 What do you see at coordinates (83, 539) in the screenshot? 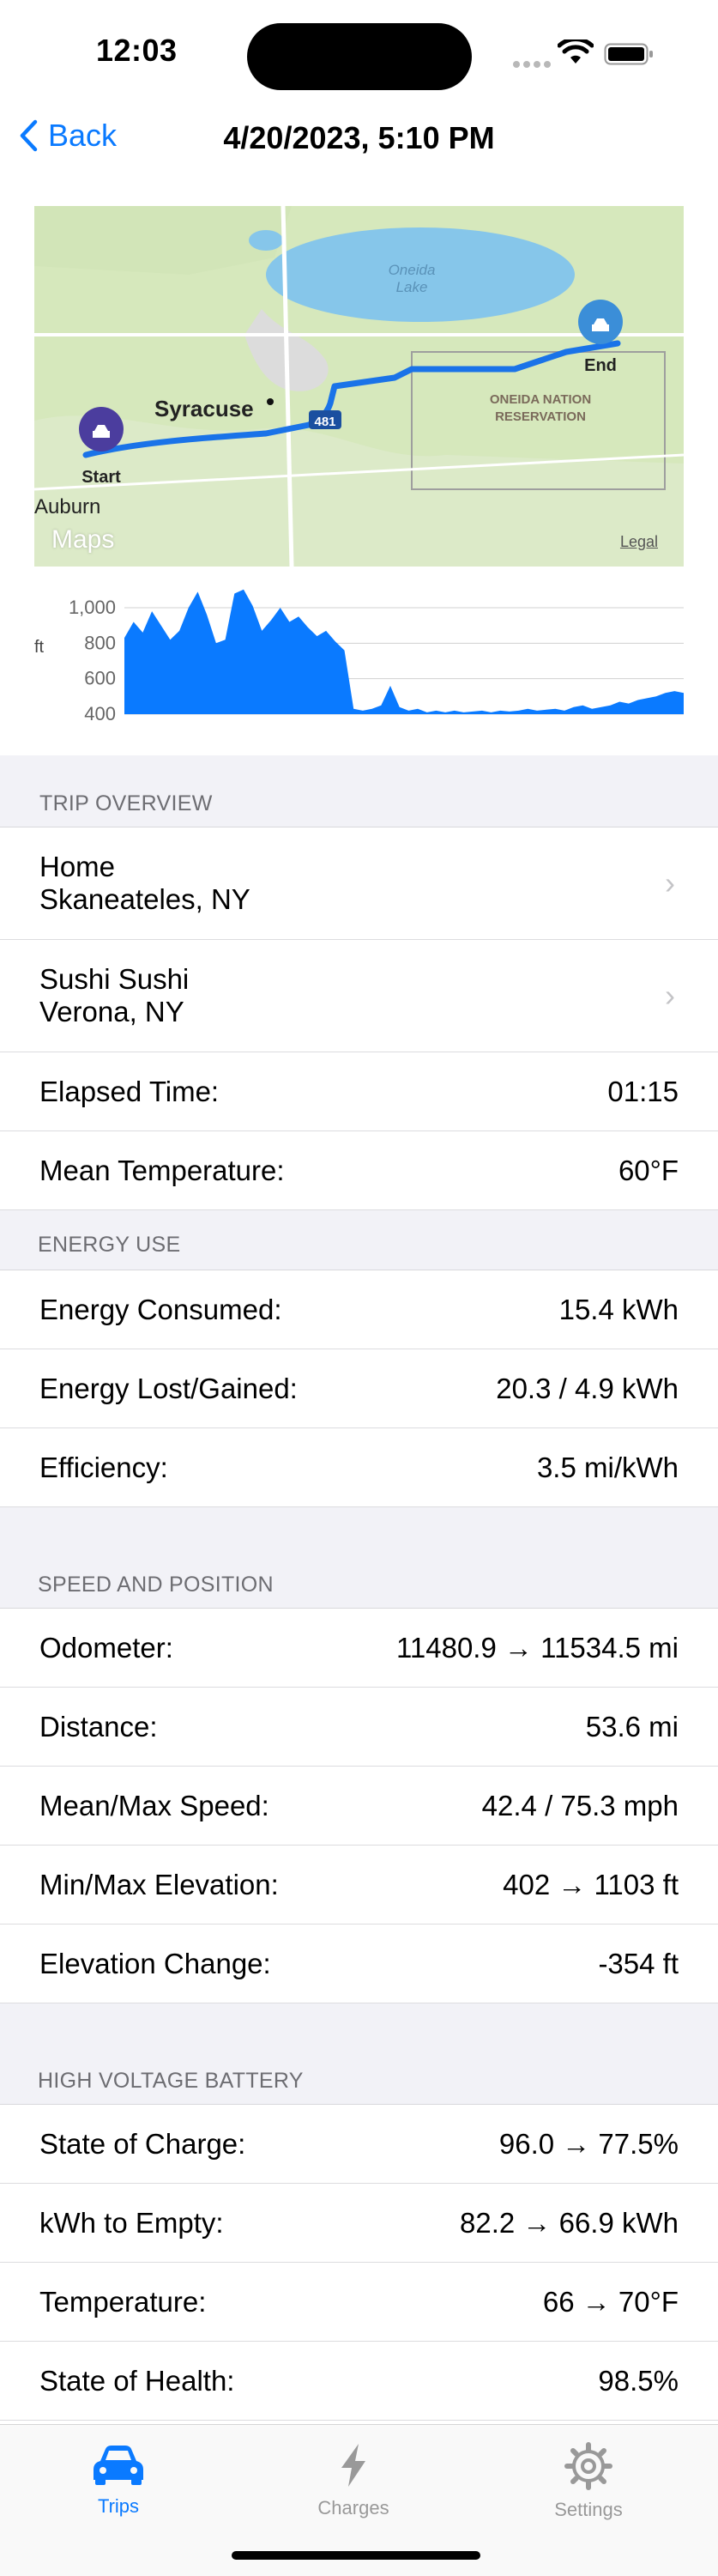
I see `apple-maps-logo: Maps` at bounding box center [83, 539].